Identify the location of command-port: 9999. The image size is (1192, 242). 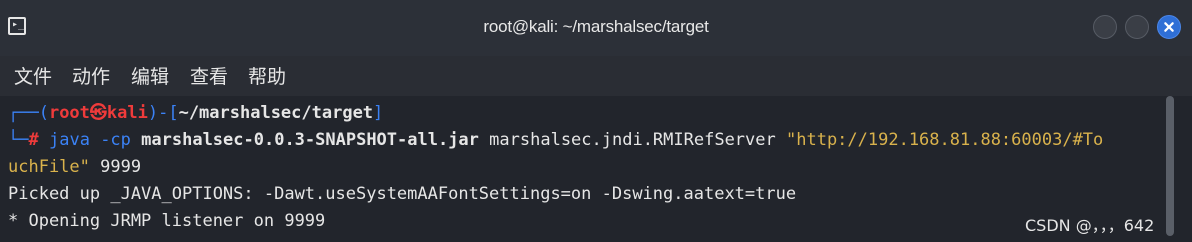
(121, 167).